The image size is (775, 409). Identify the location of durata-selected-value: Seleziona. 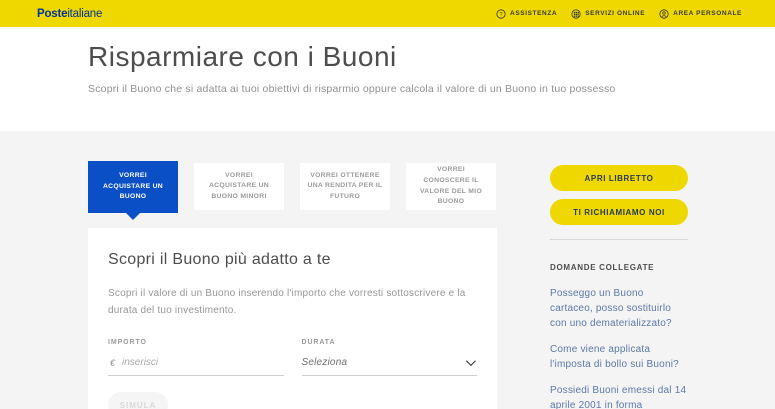
(324, 362).